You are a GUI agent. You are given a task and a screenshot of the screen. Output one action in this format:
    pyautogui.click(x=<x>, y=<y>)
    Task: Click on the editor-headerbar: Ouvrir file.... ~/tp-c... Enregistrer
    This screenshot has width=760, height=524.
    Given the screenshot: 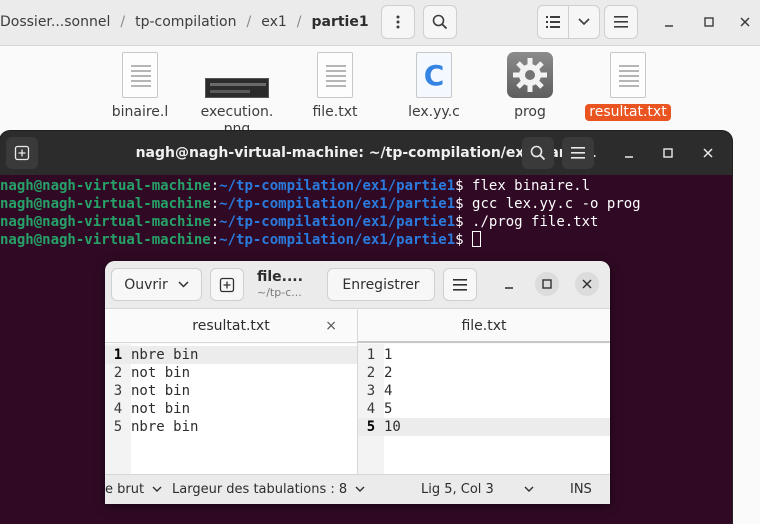 What is the action you would take?
    pyautogui.click(x=357, y=285)
    